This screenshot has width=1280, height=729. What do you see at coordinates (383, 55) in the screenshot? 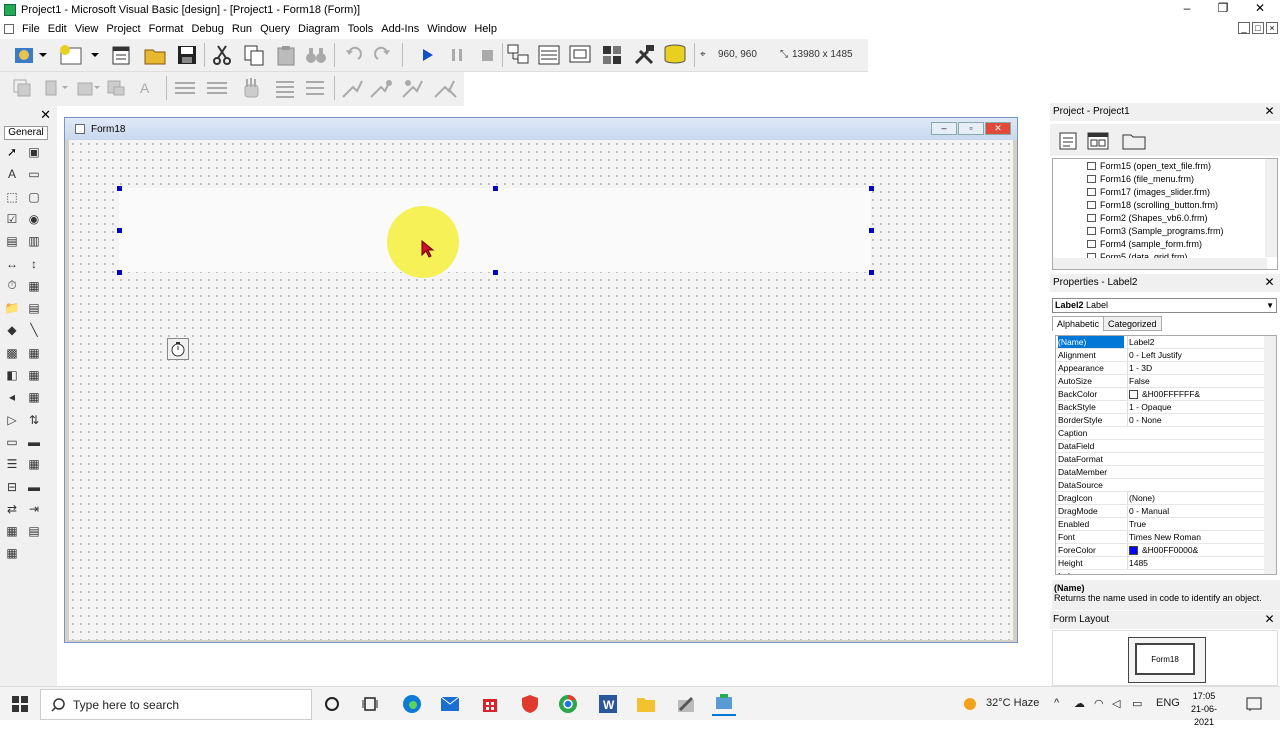
I see `redo-button` at bounding box center [383, 55].